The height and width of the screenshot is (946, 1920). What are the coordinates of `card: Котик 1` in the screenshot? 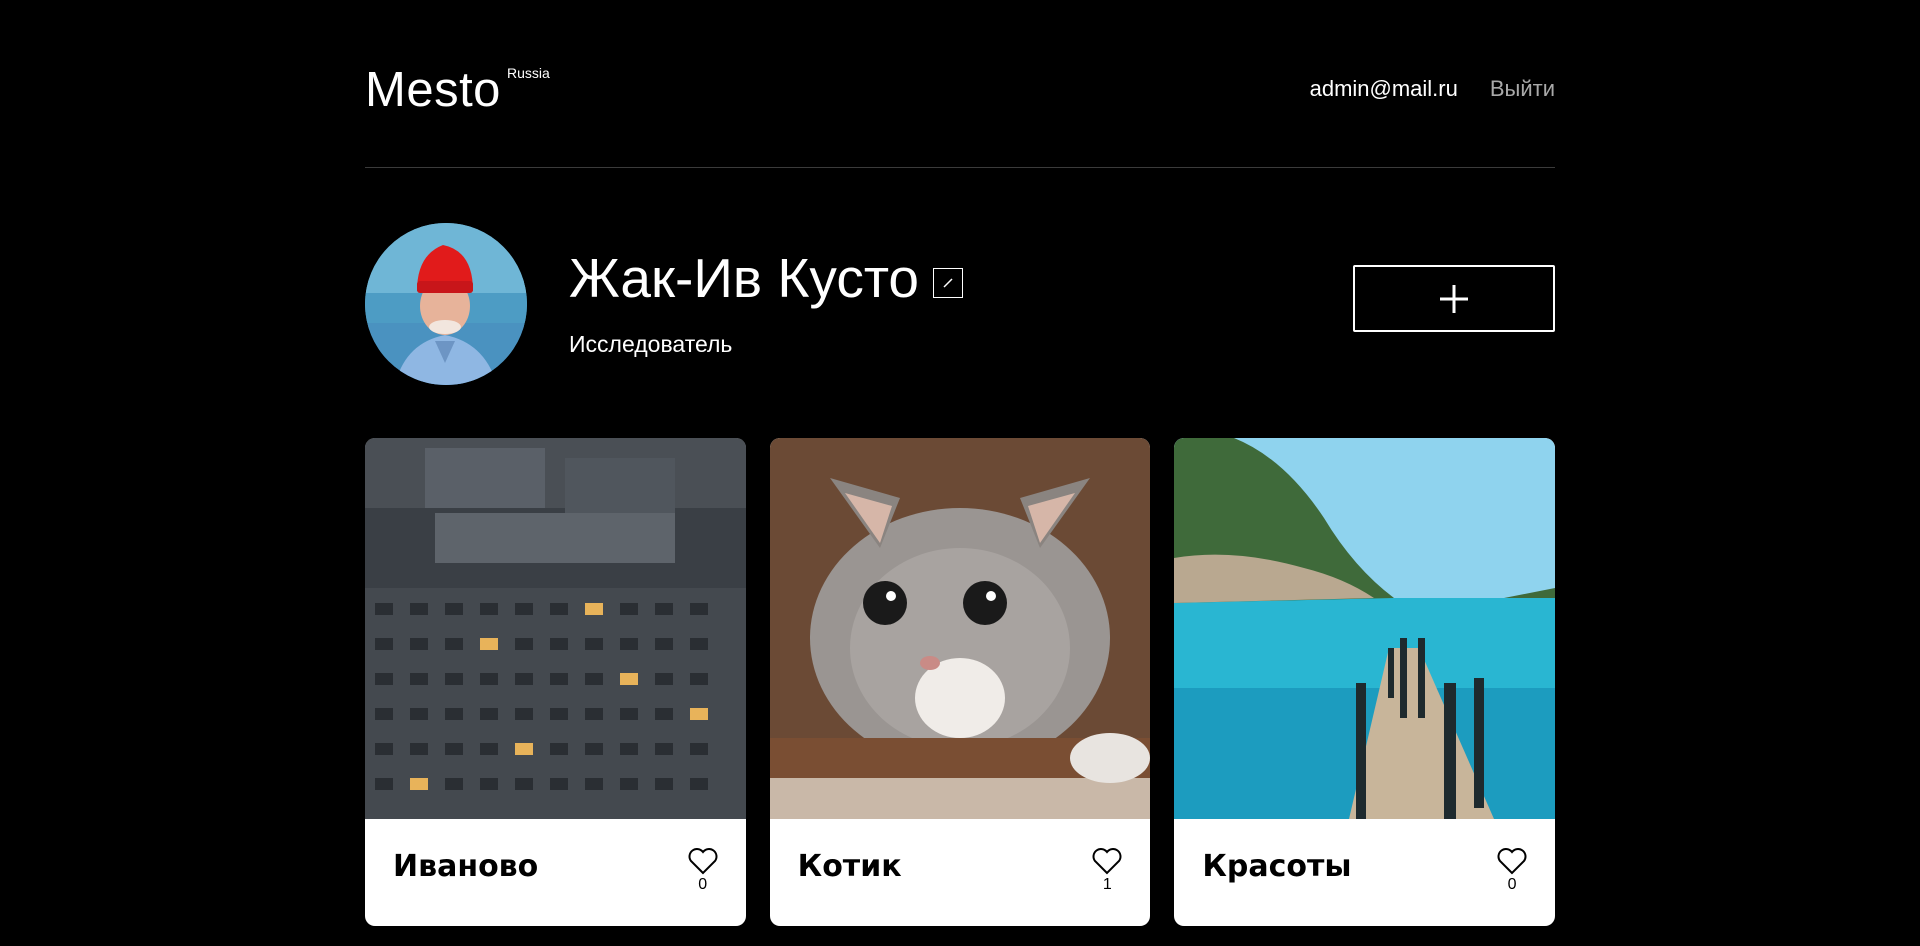 It's located at (960, 682).